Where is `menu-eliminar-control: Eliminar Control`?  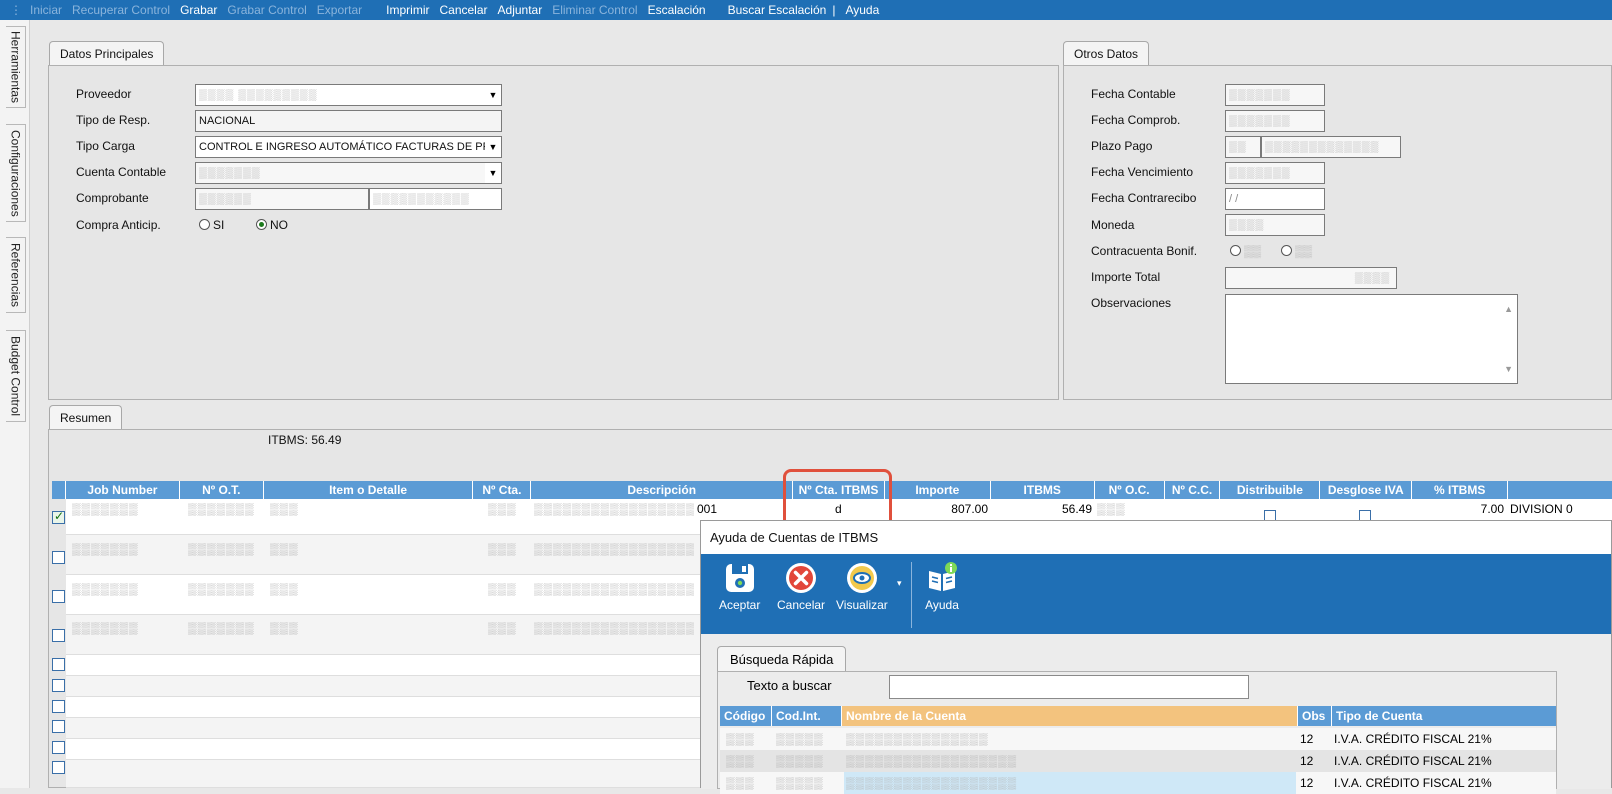 menu-eliminar-control: Eliminar Control is located at coordinates (594, 10).